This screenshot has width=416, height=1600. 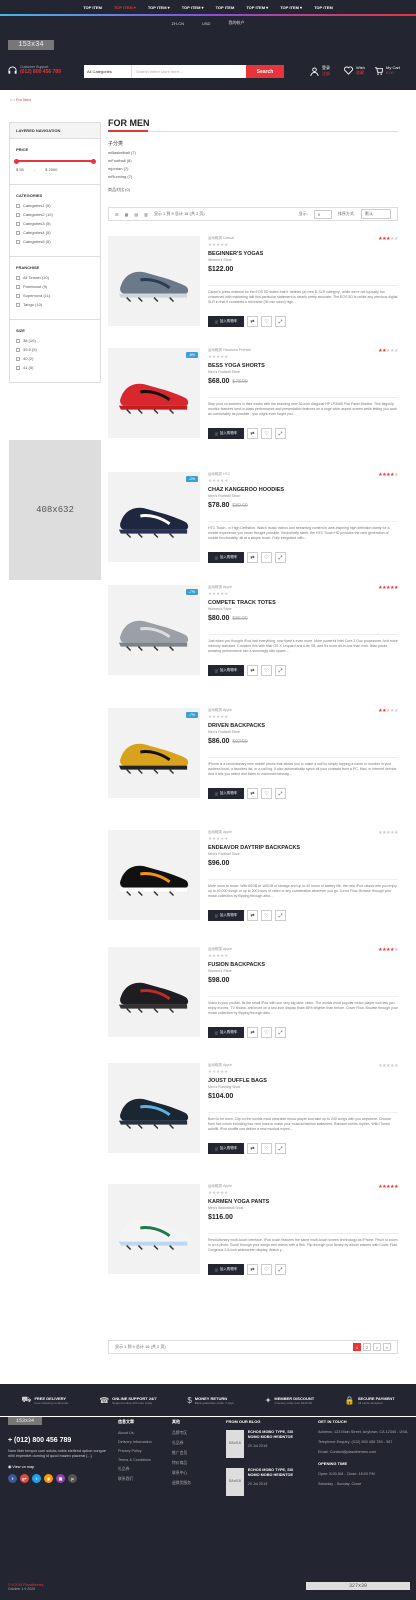 I want to click on currency-select: USD, so click(x=206, y=23).